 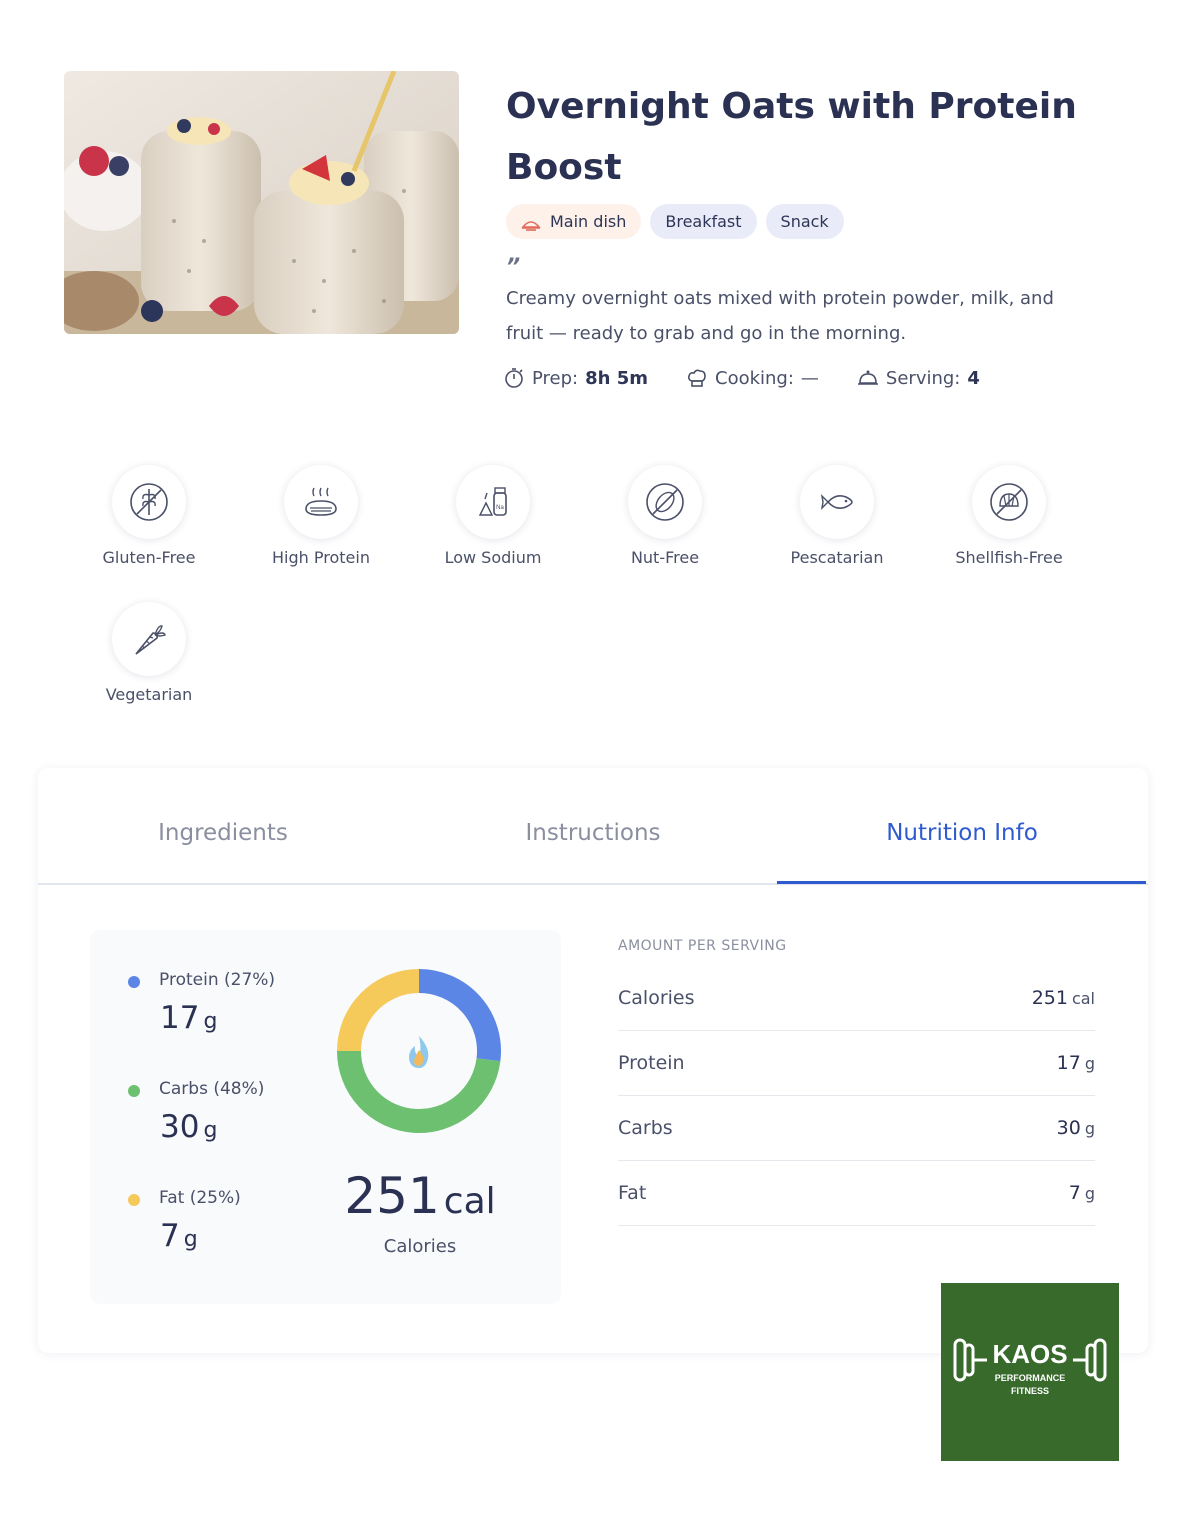 I want to click on quote-mark: ”, so click(x=513, y=267).